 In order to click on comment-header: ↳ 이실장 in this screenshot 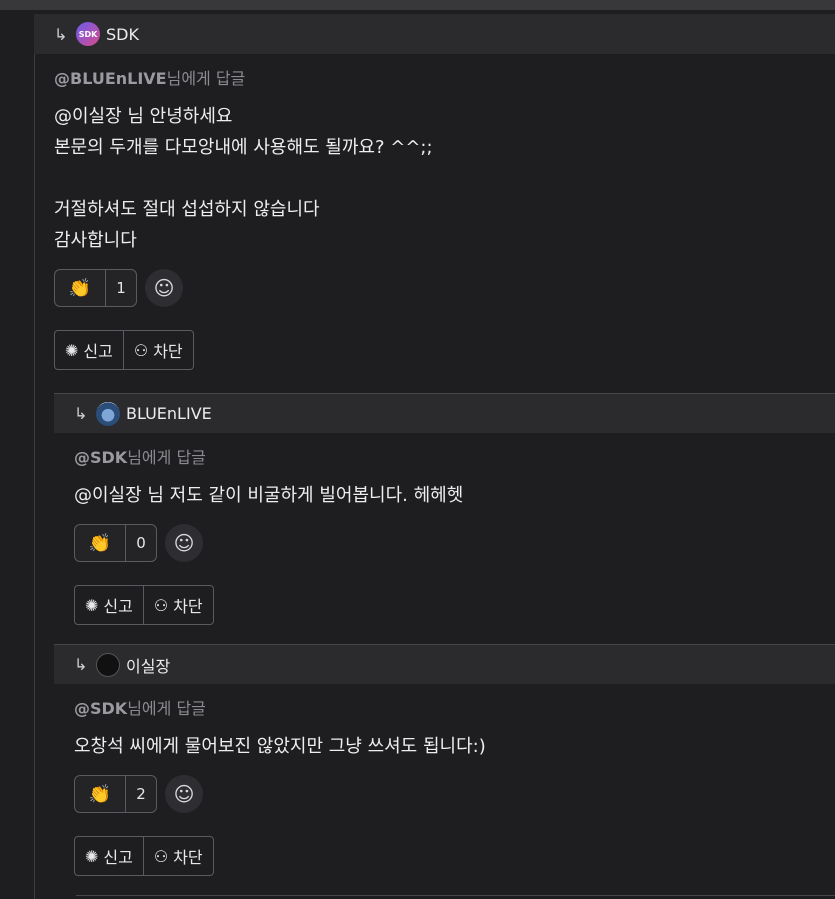, I will do `click(444, 664)`.